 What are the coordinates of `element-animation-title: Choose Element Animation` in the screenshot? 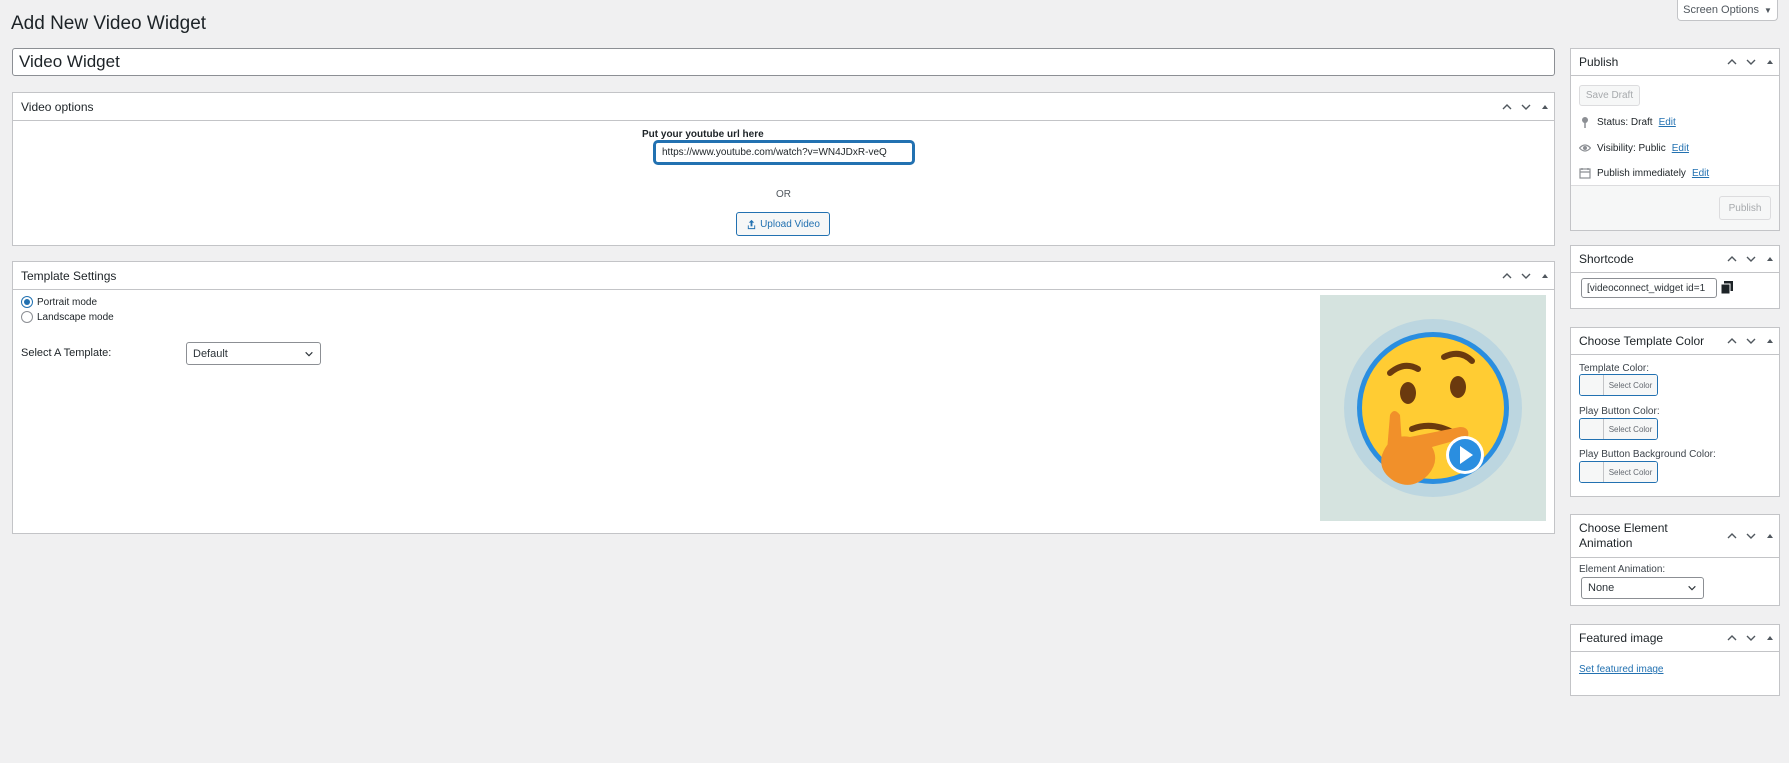 It's located at (1623, 536).